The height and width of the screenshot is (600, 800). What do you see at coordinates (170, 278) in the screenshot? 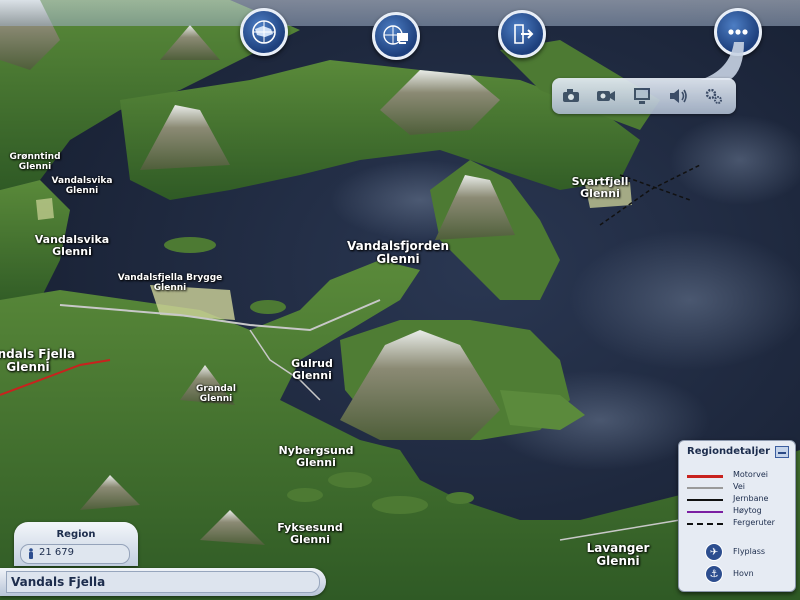
I see `city-name: Vandalsfjella Brygge` at bounding box center [170, 278].